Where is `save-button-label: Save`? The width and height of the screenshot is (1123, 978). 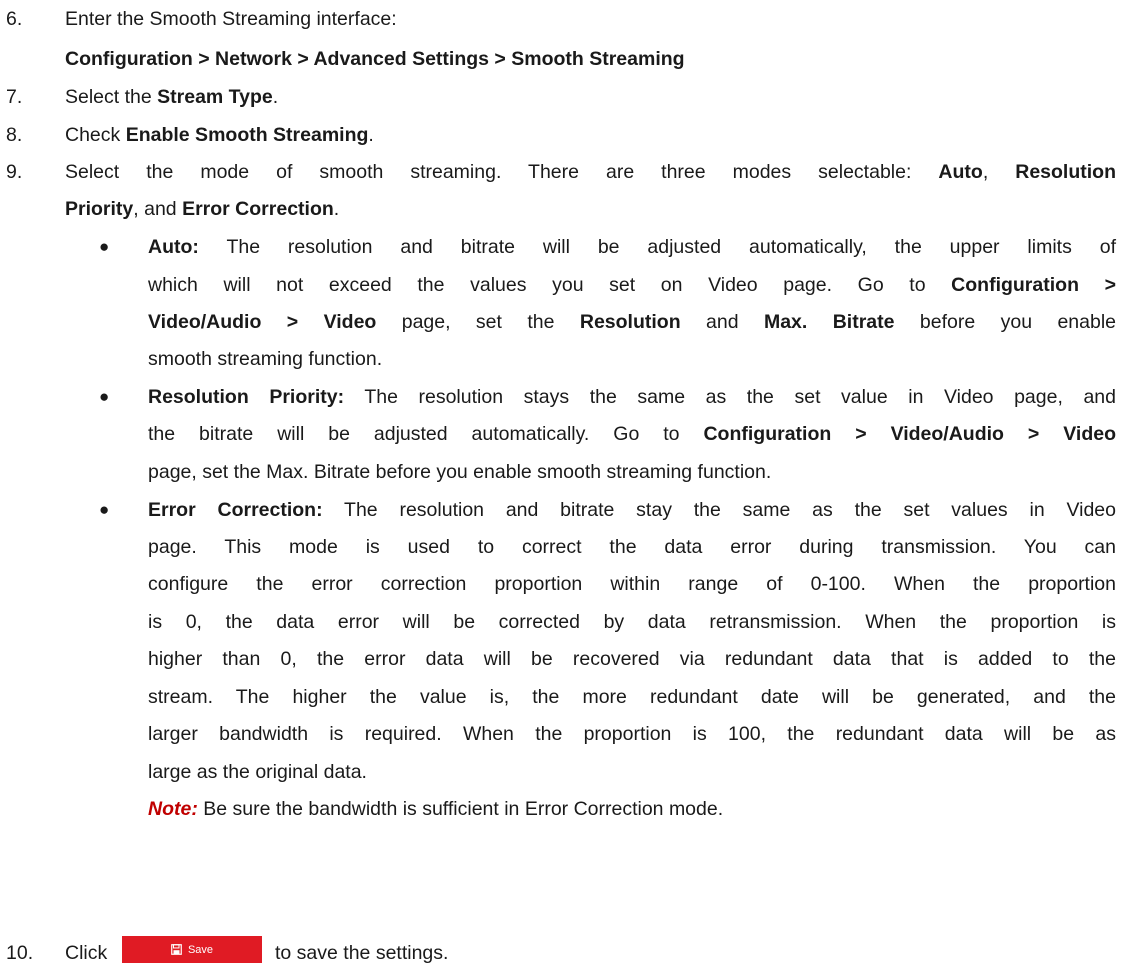 save-button-label: Save is located at coordinates (200, 949).